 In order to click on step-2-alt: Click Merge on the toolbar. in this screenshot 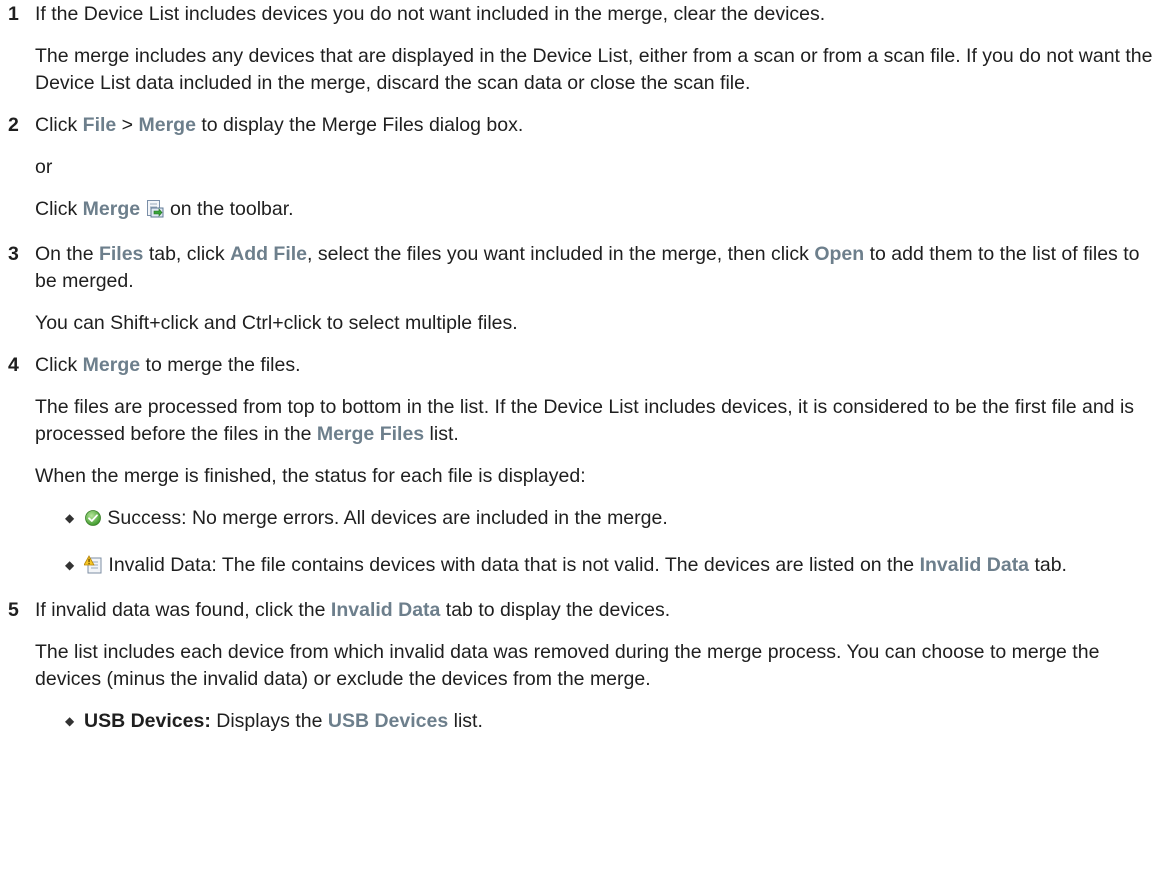, I will do `click(599, 211)`.